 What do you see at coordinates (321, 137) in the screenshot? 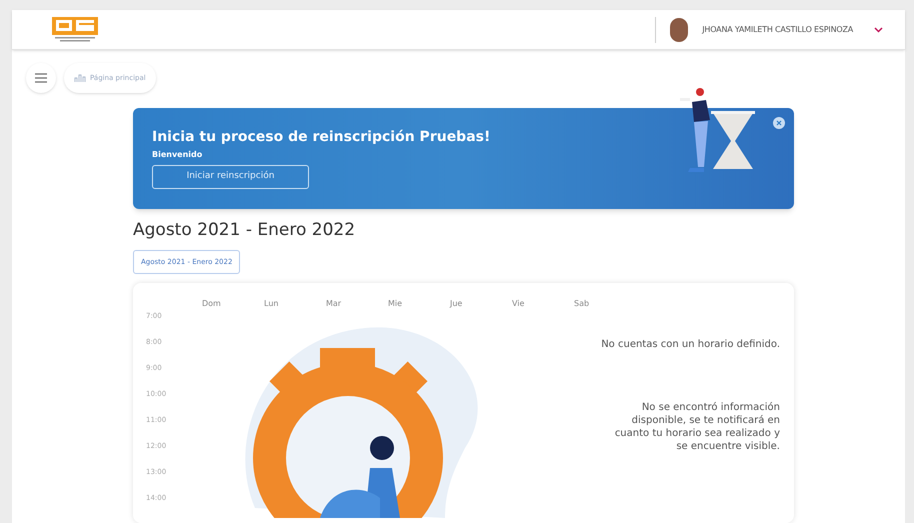
I see `banner-title: Inicia tu proceso de reinscripción Pruebas!` at bounding box center [321, 137].